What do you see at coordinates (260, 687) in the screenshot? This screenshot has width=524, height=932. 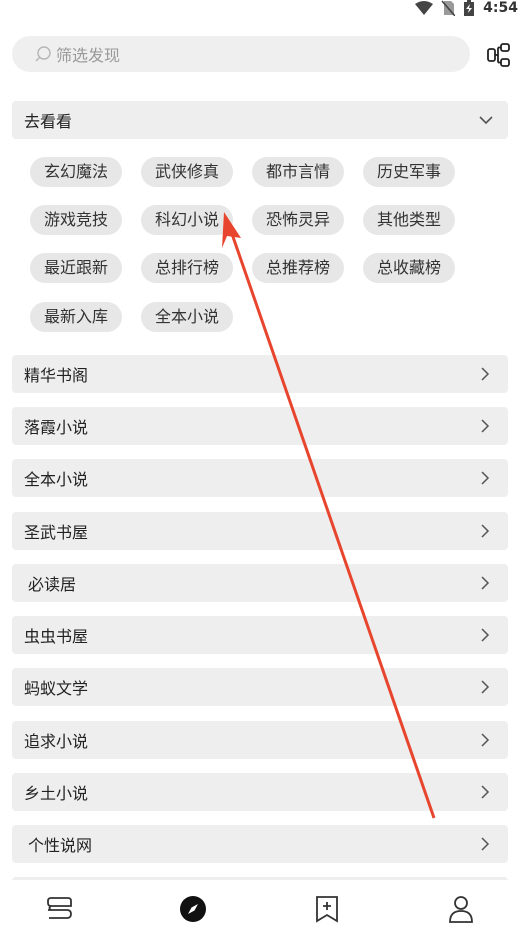 I see `source-row: 蚂蚁文学` at bounding box center [260, 687].